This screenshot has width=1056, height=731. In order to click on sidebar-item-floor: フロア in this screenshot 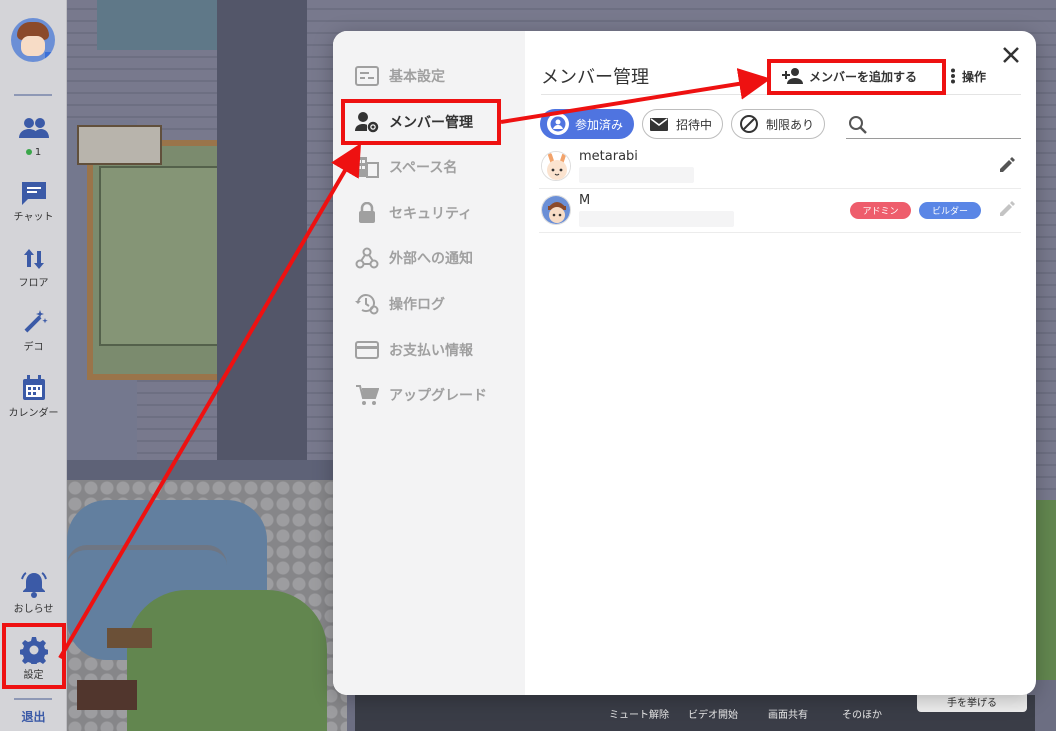, I will do `click(33, 267)`.